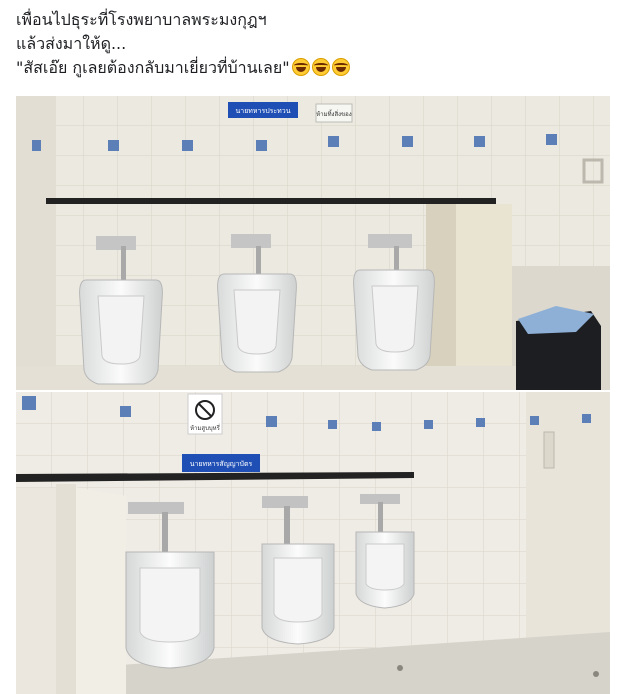 This screenshot has width=624, height=694. What do you see at coordinates (205, 428) in the screenshot?
I see `no-smoking-text: ห้ามสูบบุหรี่` at bounding box center [205, 428].